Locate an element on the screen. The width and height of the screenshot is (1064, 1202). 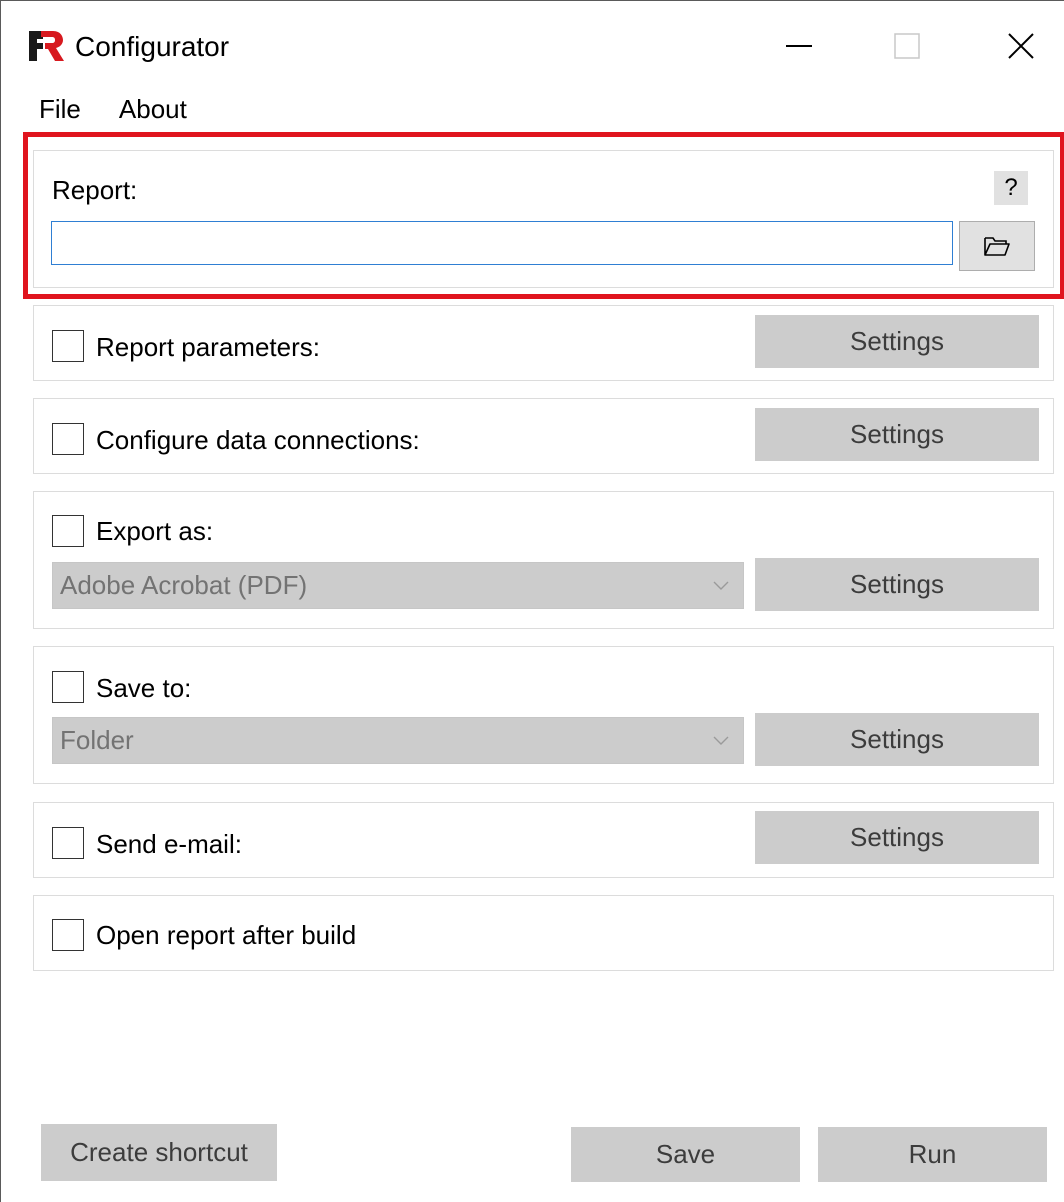
window-title: Configurator is located at coordinates (152, 46).